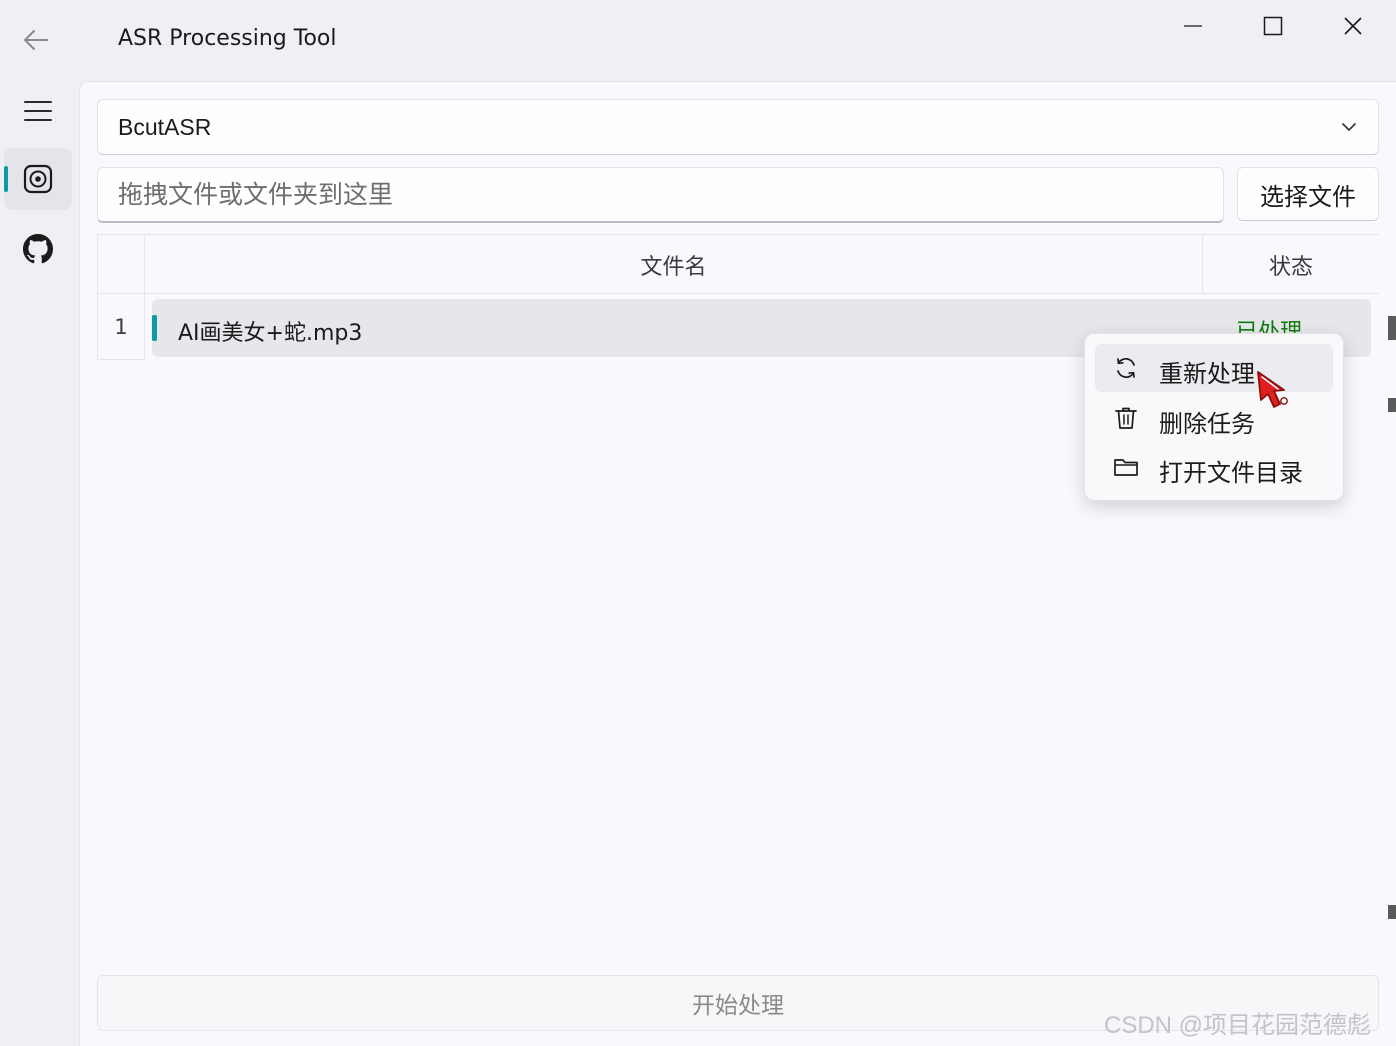 This screenshot has height=1046, width=1396. I want to click on close-button, so click(1353, 26).